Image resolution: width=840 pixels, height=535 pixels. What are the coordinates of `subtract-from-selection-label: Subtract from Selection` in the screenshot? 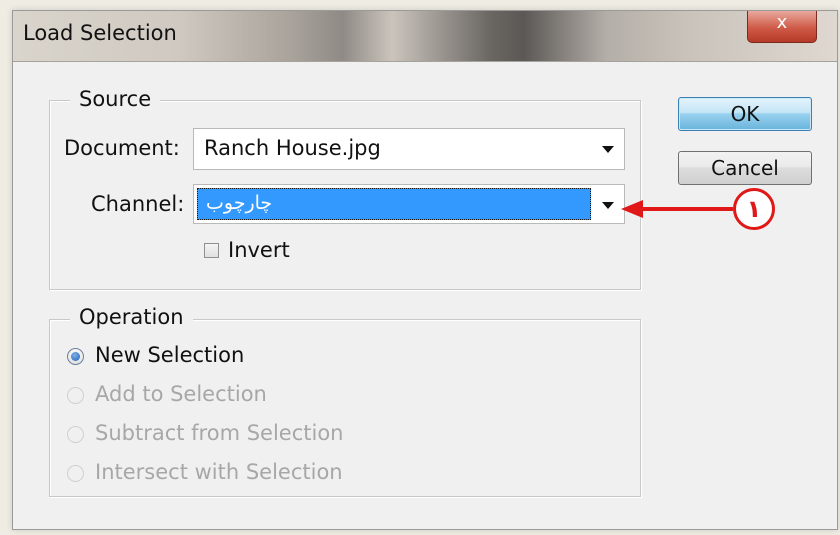 It's located at (219, 433).